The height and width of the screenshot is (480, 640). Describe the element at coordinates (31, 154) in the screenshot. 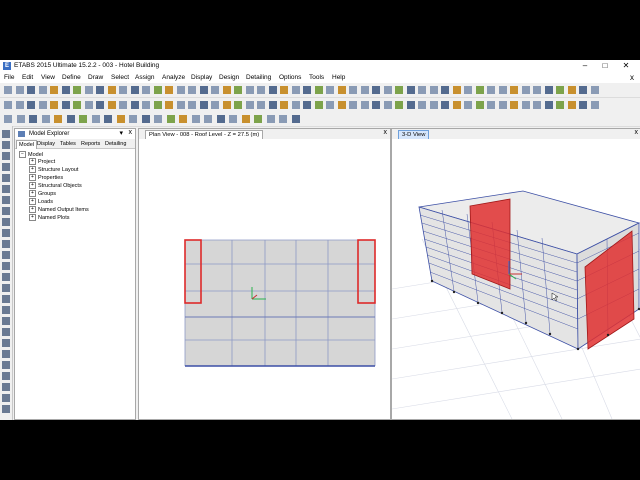

I see `tree-node-model: − Model` at that location.